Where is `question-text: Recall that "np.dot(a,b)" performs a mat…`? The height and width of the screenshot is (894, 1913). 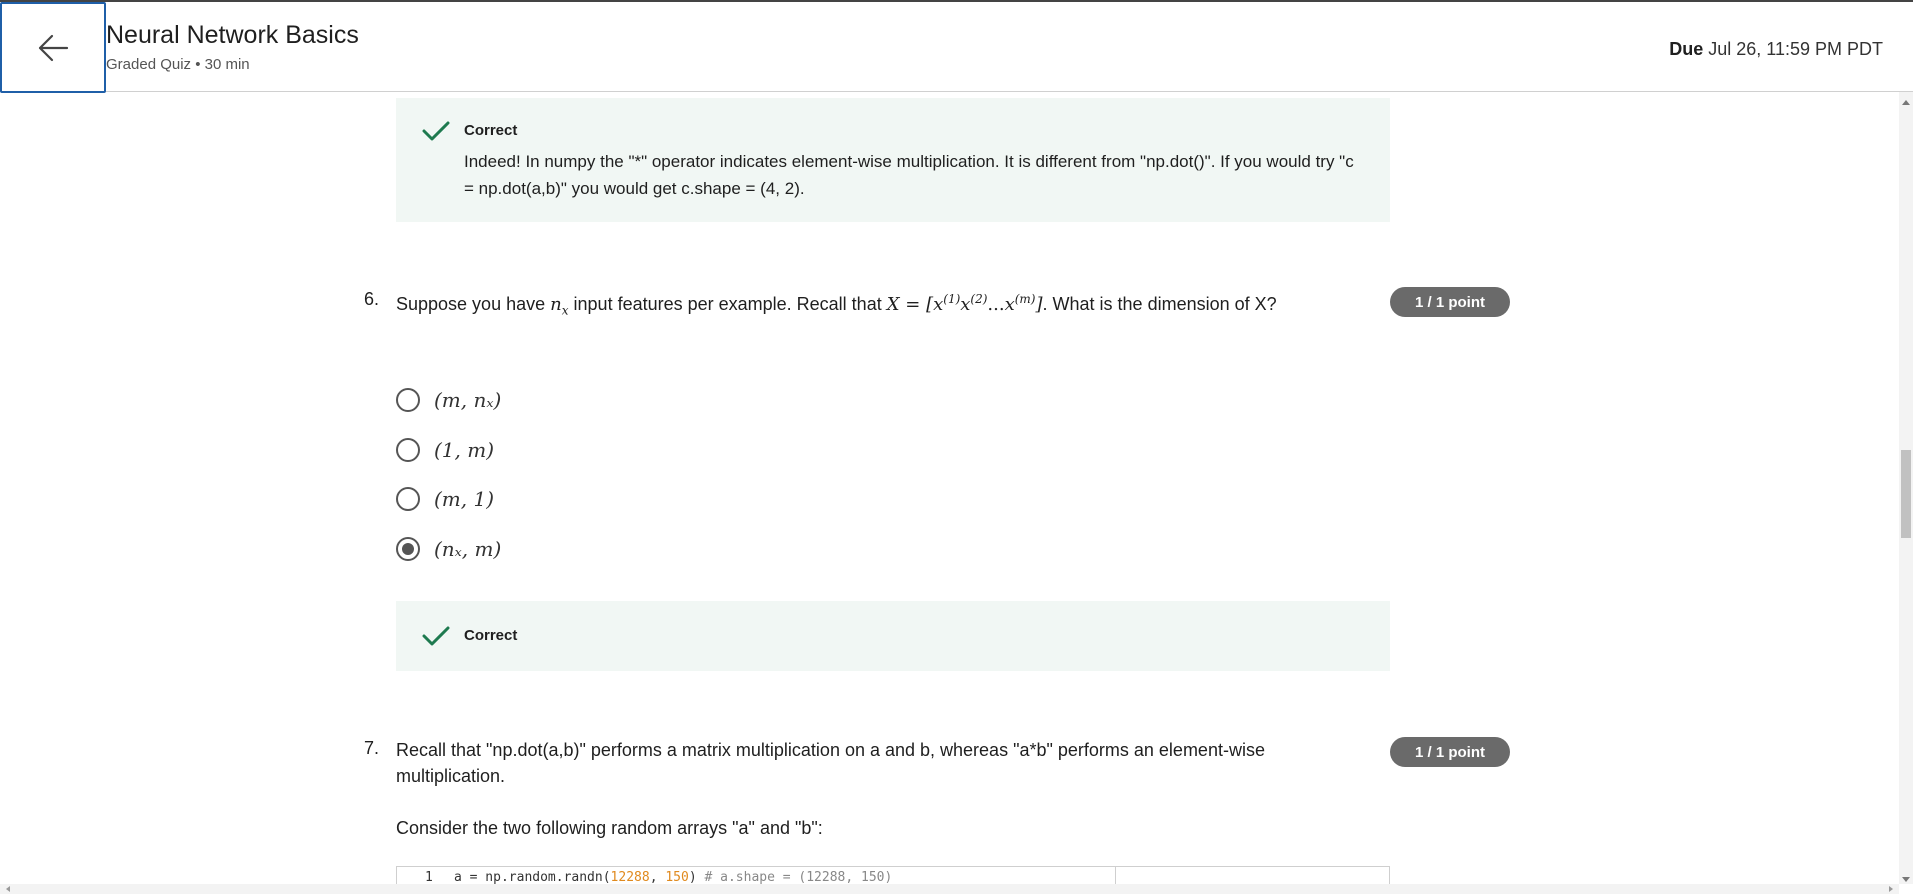
question-text: Recall that "np.dot(a,b)" performs a mat… is located at coordinates (830, 763).